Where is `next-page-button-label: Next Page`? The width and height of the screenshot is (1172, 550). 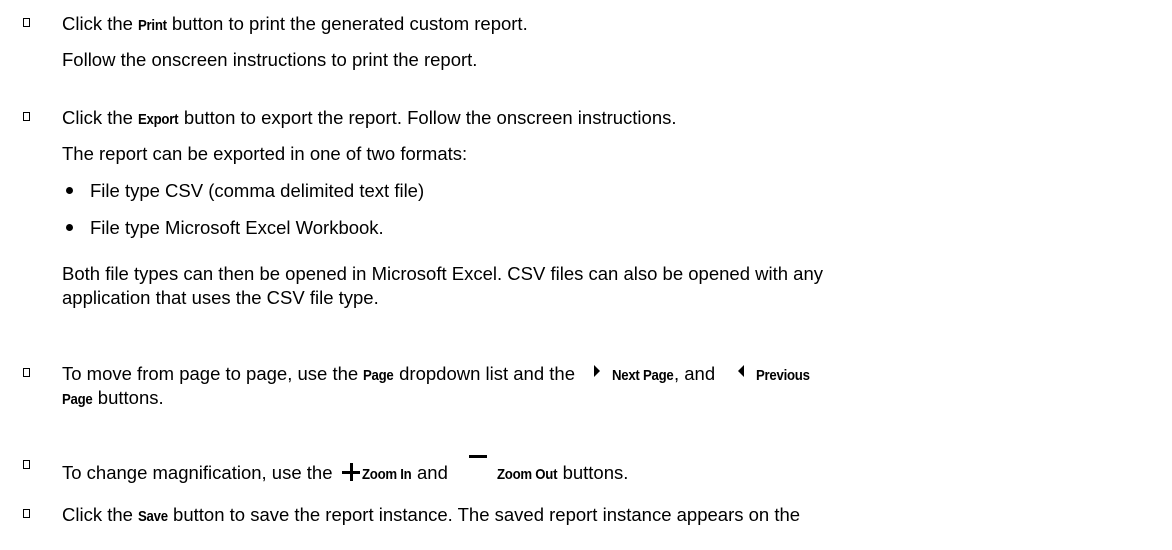 next-page-button-label: Next Page is located at coordinates (643, 375).